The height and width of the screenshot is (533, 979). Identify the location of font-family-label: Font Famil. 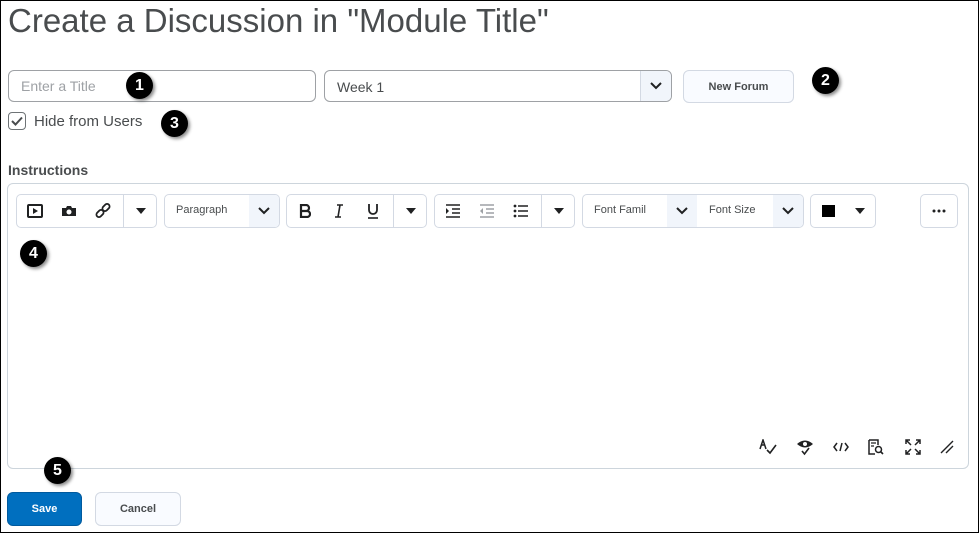
(620, 210).